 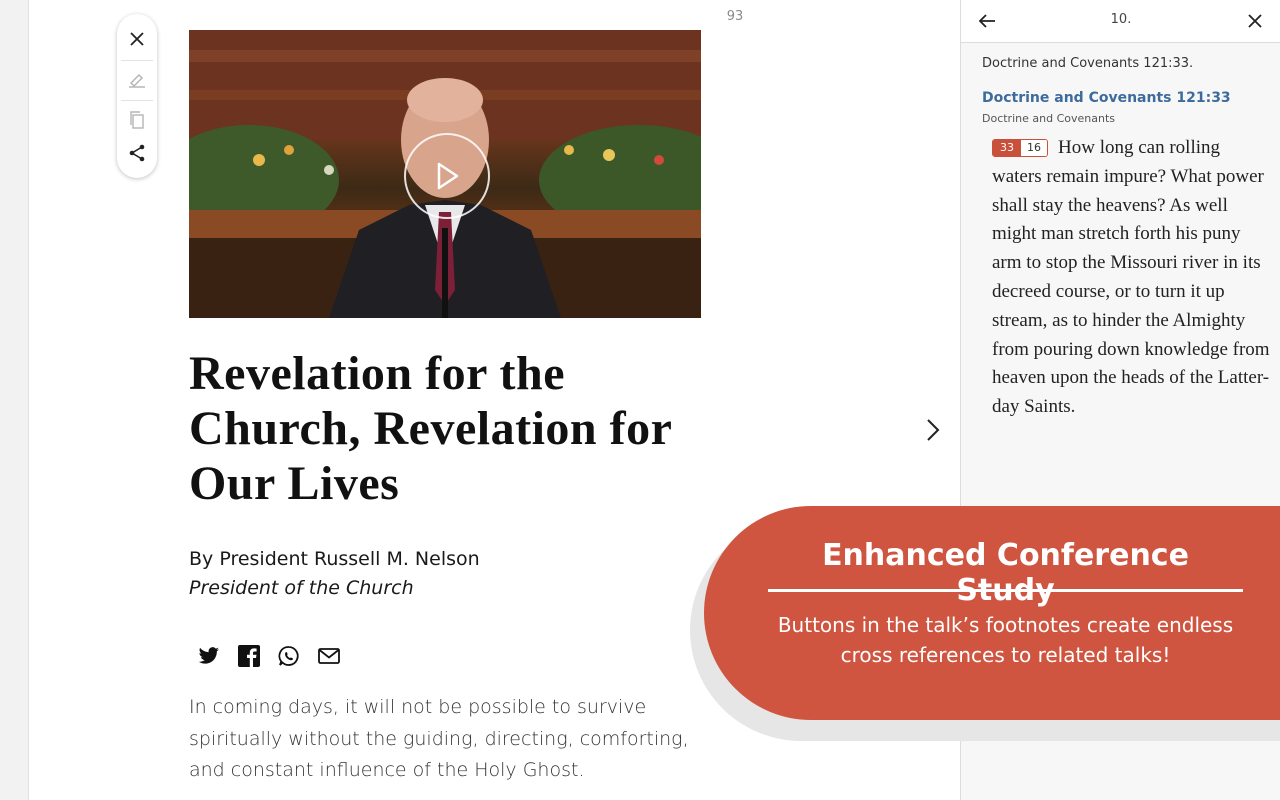 I want to click on next-page-arrow, so click(x=933, y=430).